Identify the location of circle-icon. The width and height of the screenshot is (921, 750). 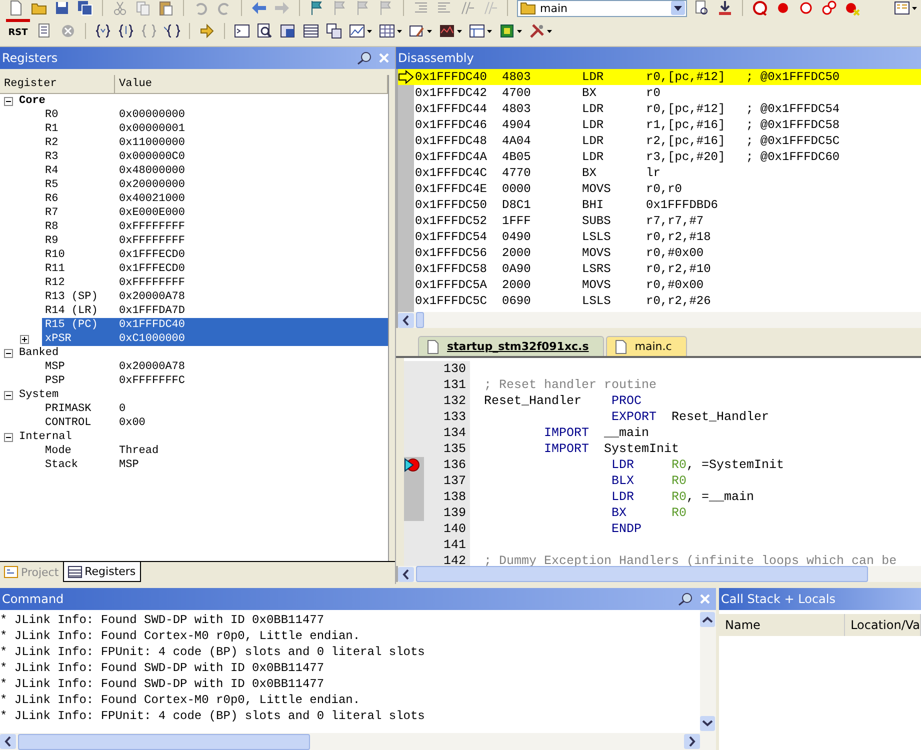
(806, 8).